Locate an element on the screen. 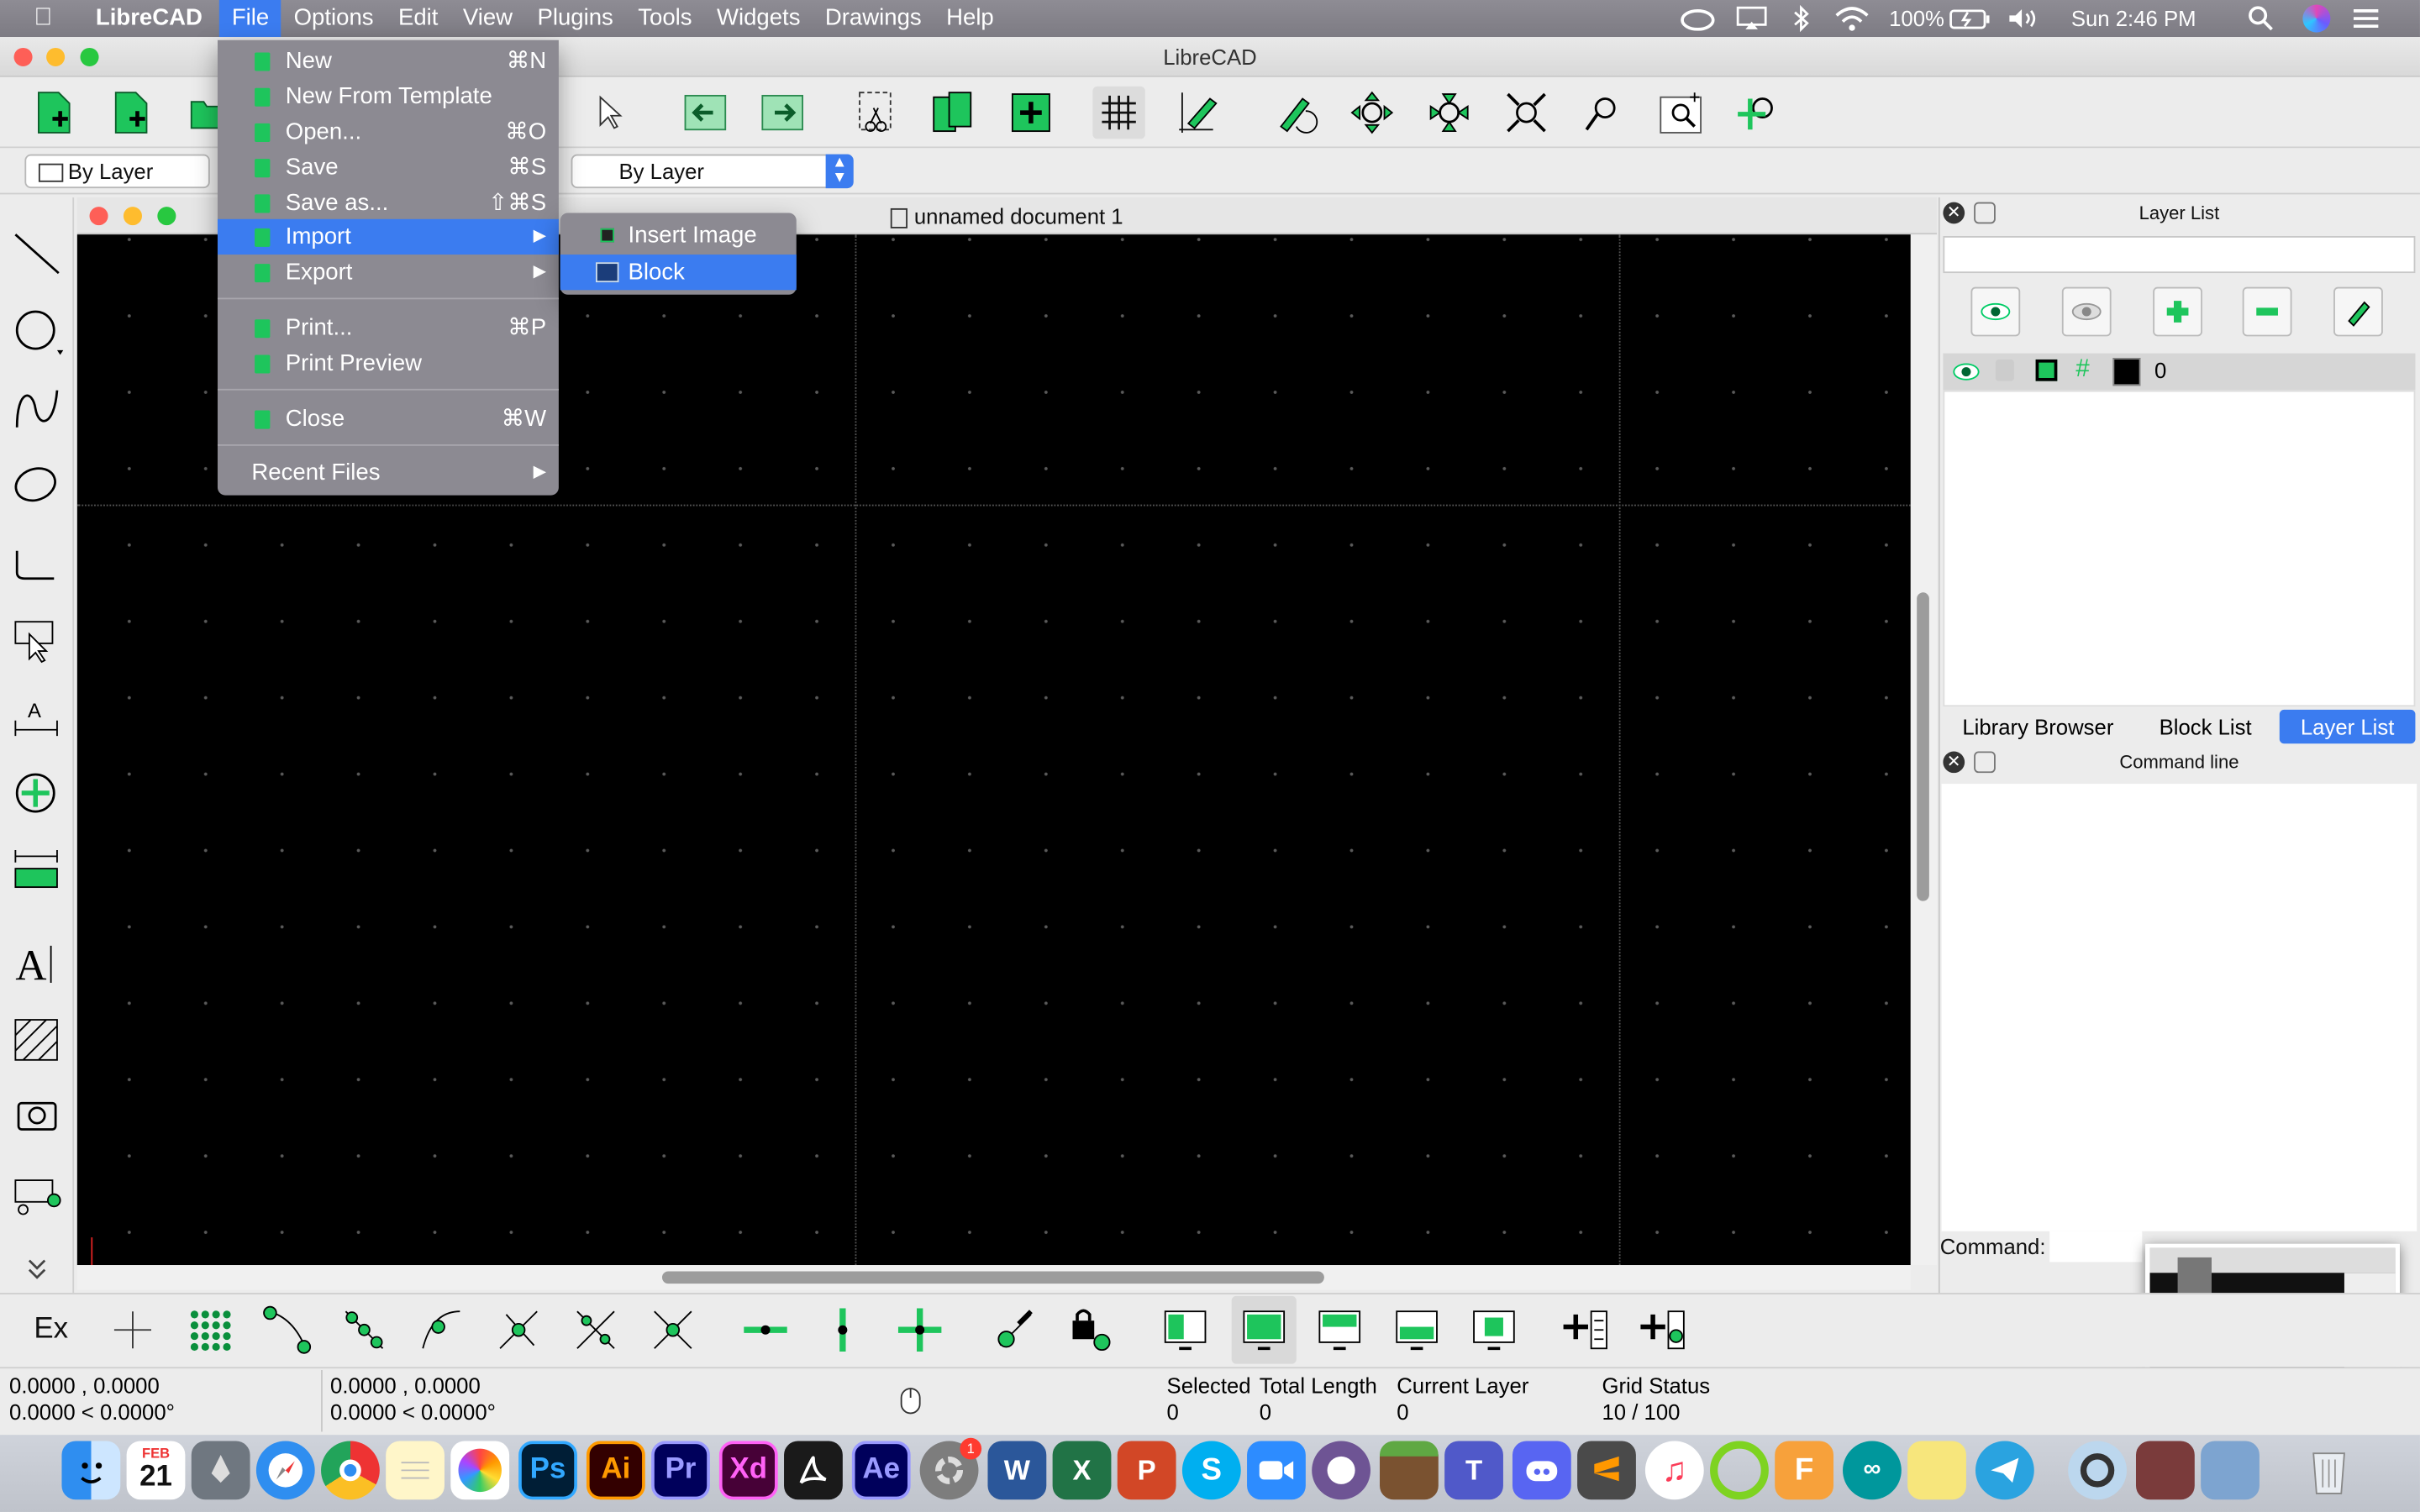 This screenshot has width=2420, height=1512. preview-icon is located at coordinates (2230, 1470).